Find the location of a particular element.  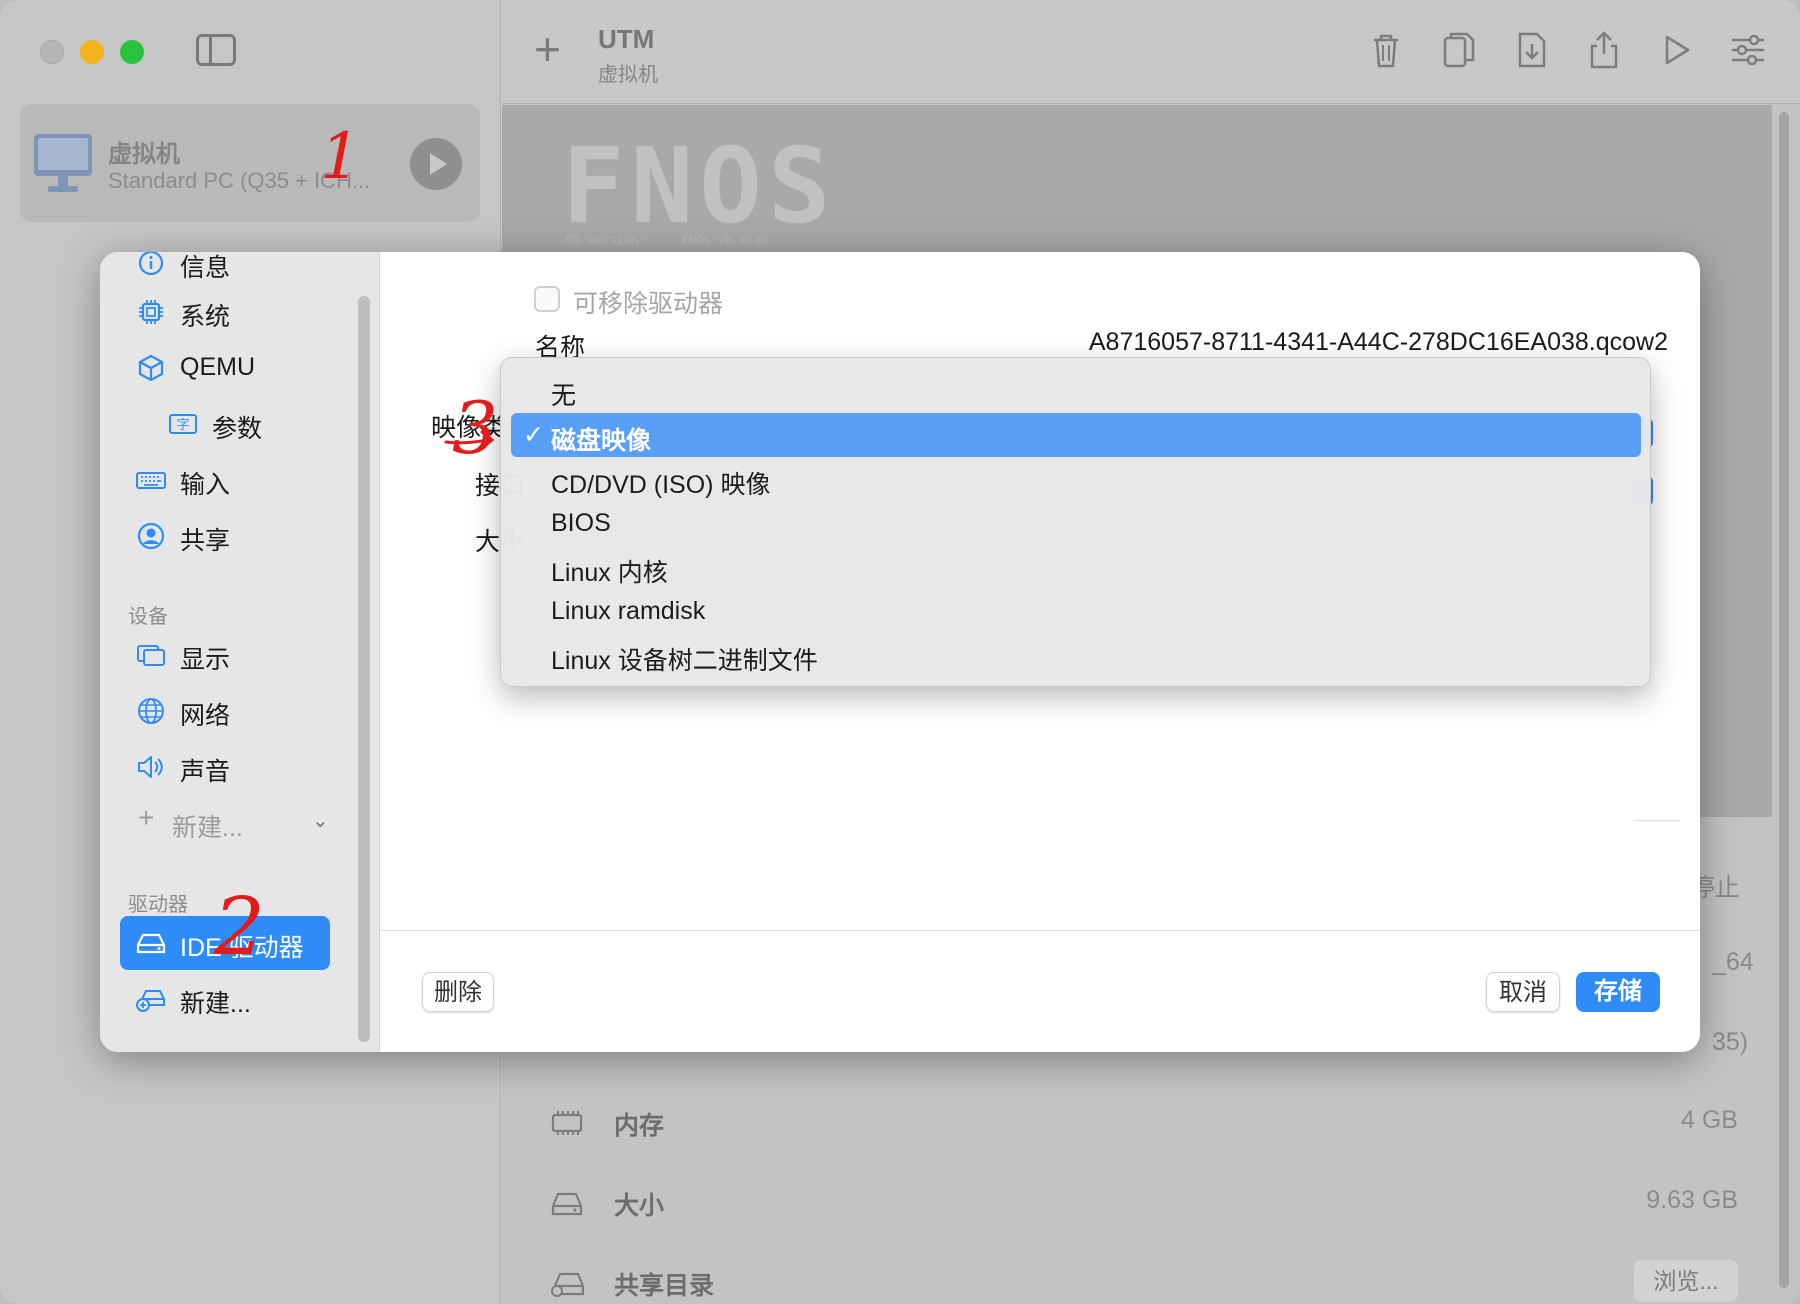

sidebar-item-network: 网络 is located at coordinates (225, 711).